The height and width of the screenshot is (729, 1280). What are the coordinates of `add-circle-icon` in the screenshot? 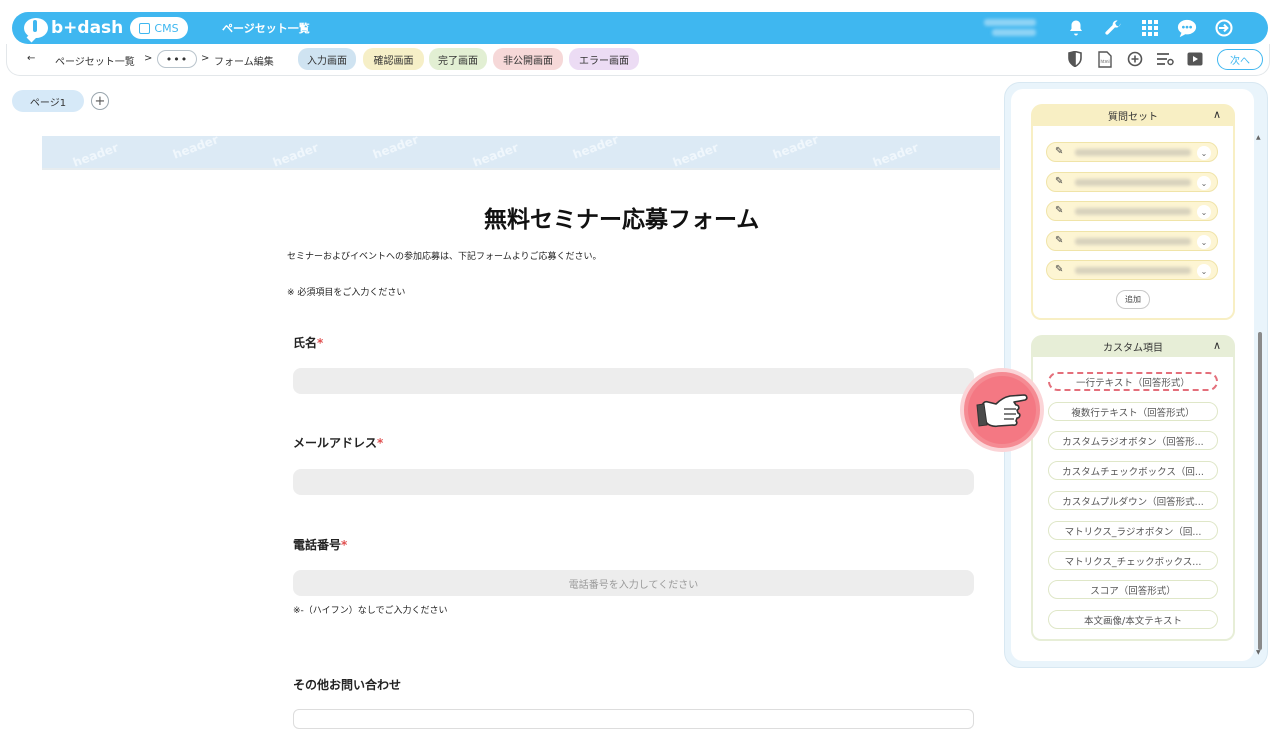 It's located at (1135, 59).